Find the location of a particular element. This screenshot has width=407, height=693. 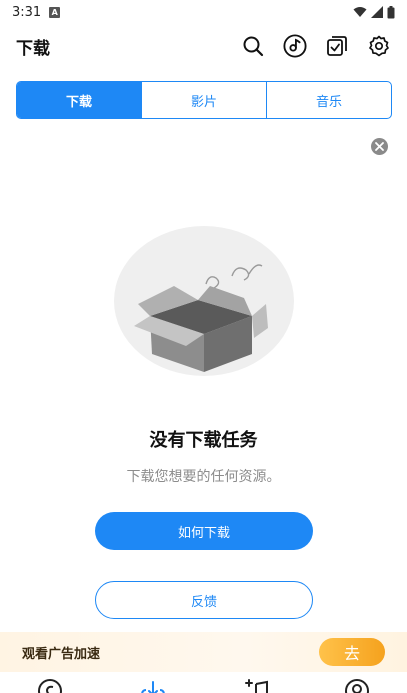

close-icon is located at coordinates (379, 146).